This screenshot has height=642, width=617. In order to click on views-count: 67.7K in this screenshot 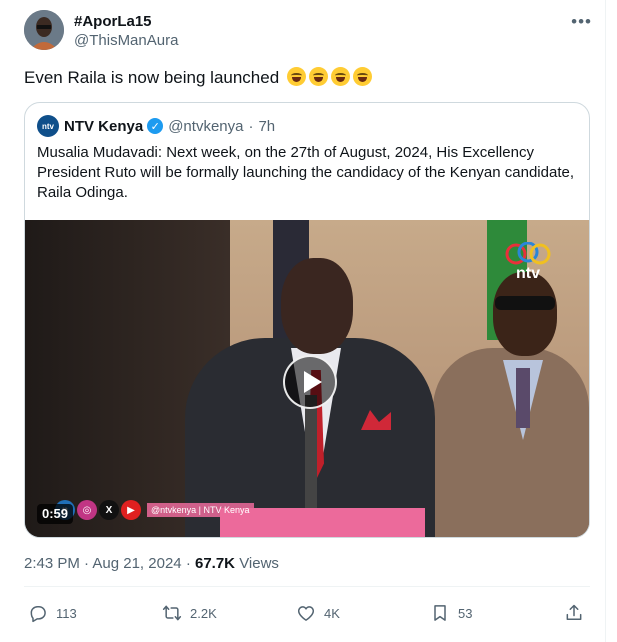, I will do `click(215, 563)`.